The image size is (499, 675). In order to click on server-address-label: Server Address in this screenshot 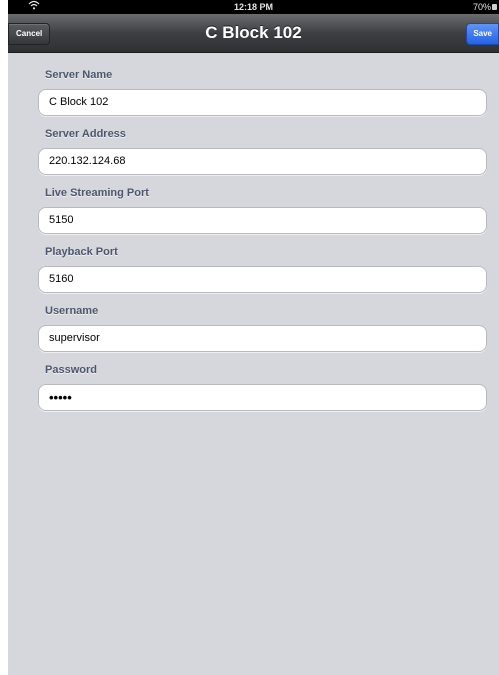, I will do `click(85, 134)`.